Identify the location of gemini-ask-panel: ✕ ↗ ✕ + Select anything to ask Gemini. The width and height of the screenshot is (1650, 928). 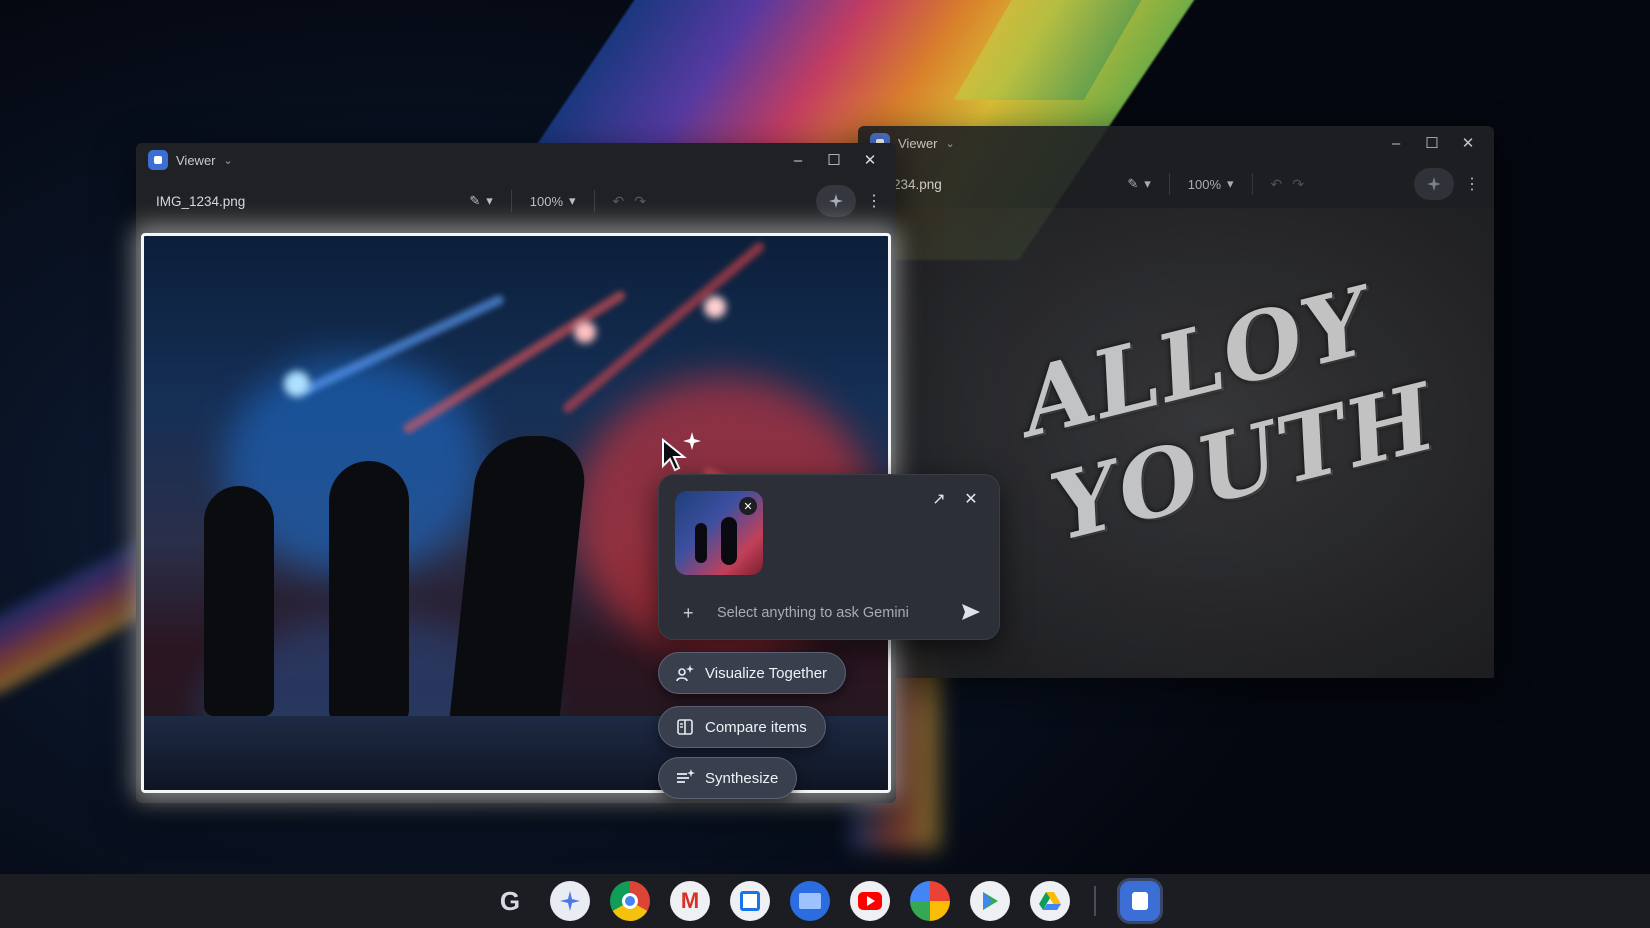
(829, 557).